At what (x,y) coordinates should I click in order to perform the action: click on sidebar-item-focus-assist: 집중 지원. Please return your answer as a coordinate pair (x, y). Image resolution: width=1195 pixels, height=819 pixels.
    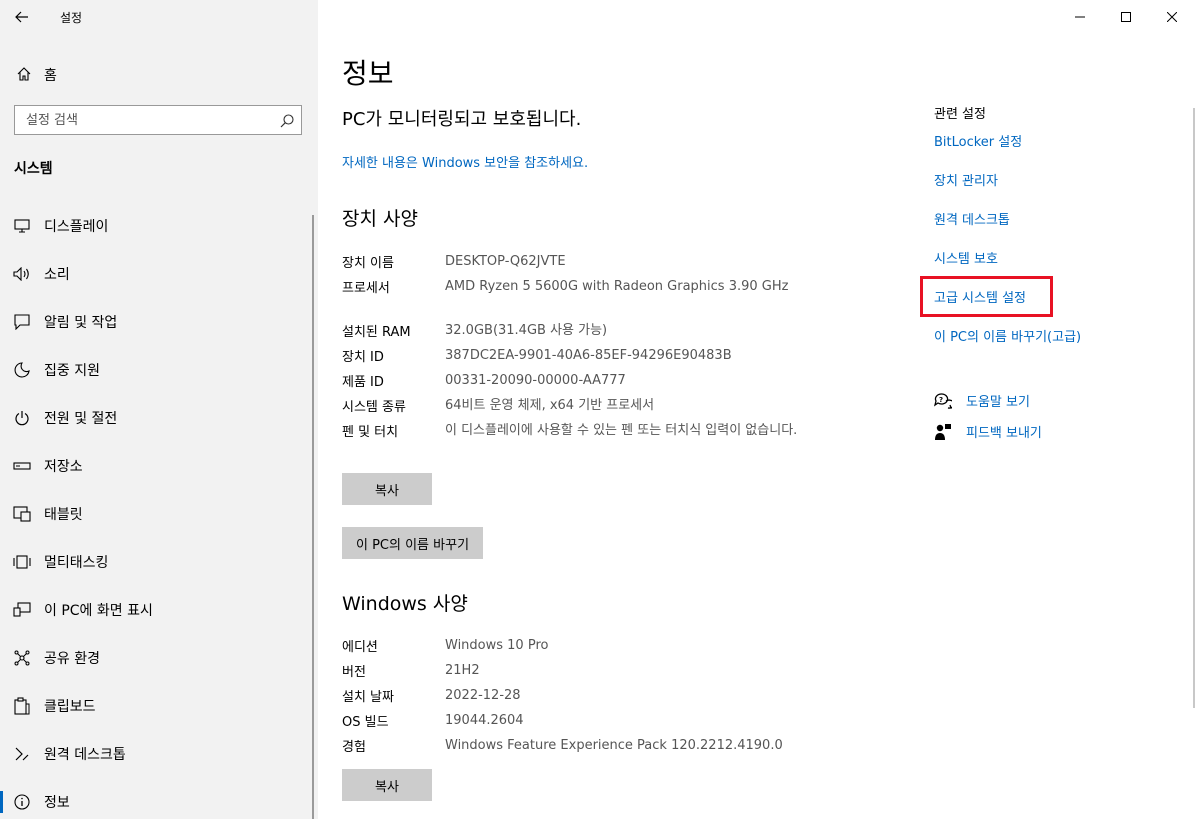
    Looking at the image, I should click on (159, 373).